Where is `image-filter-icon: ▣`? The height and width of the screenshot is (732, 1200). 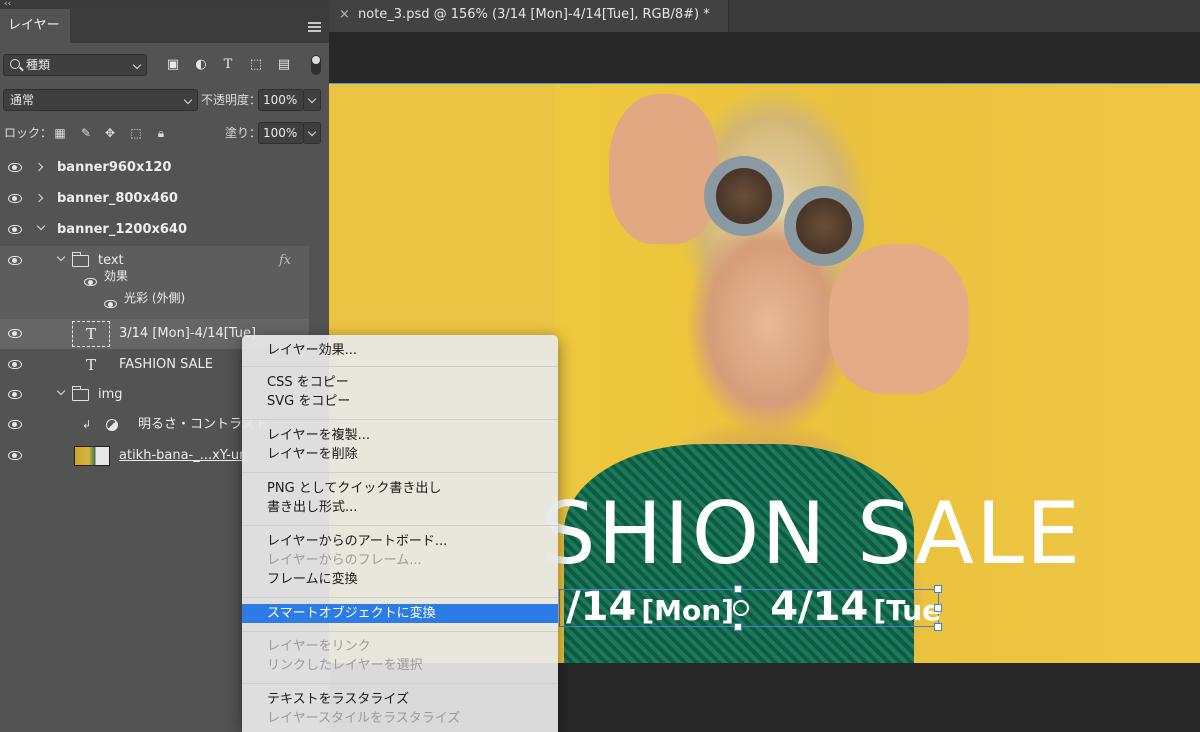
image-filter-icon: ▣ is located at coordinates (173, 65).